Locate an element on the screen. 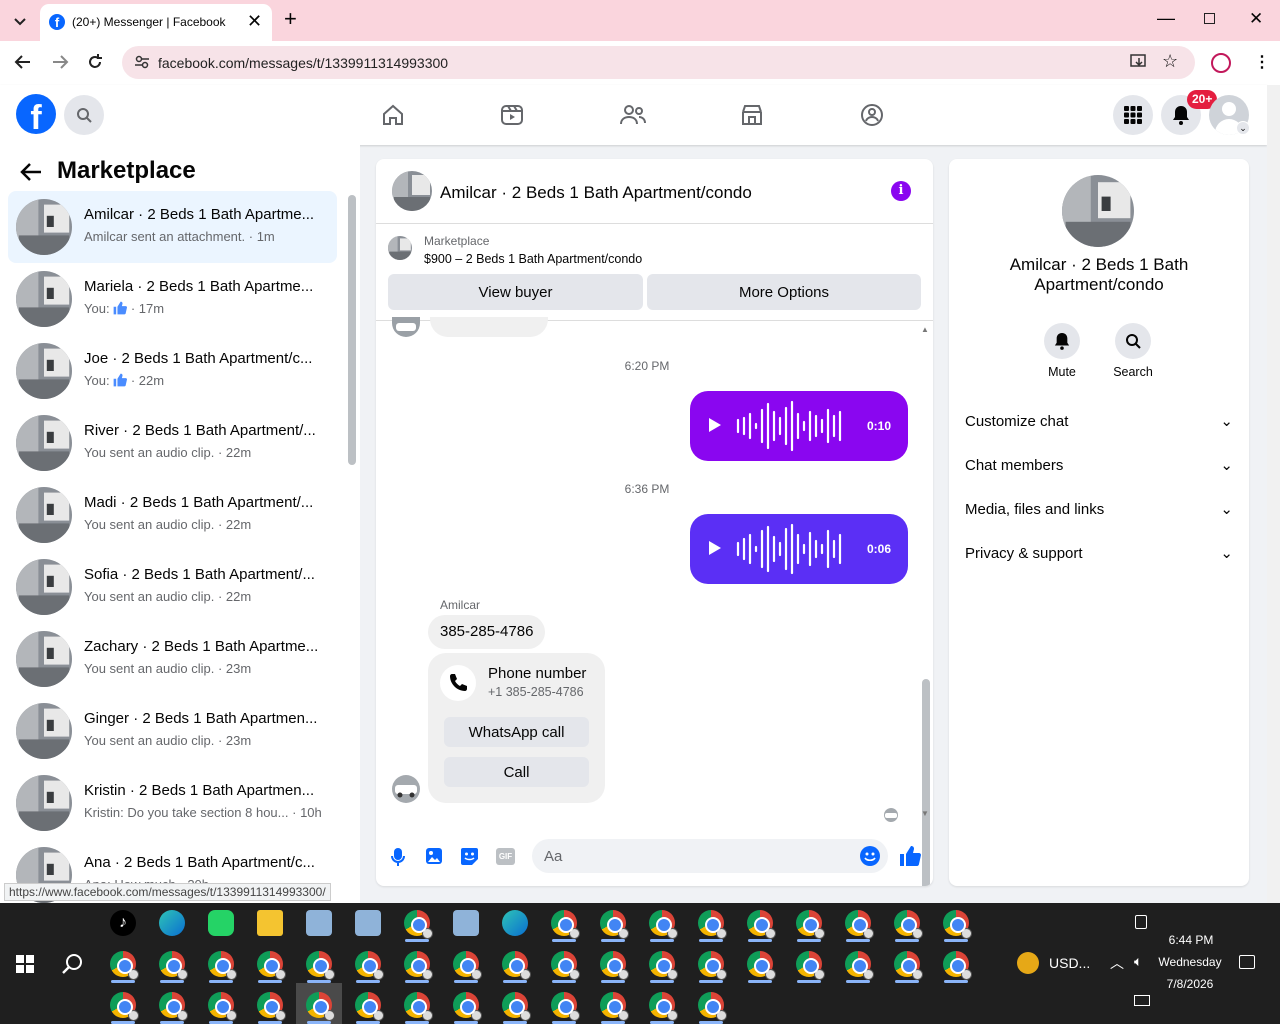 The height and width of the screenshot is (1024, 1280). forward-icon is located at coordinates (60, 62).